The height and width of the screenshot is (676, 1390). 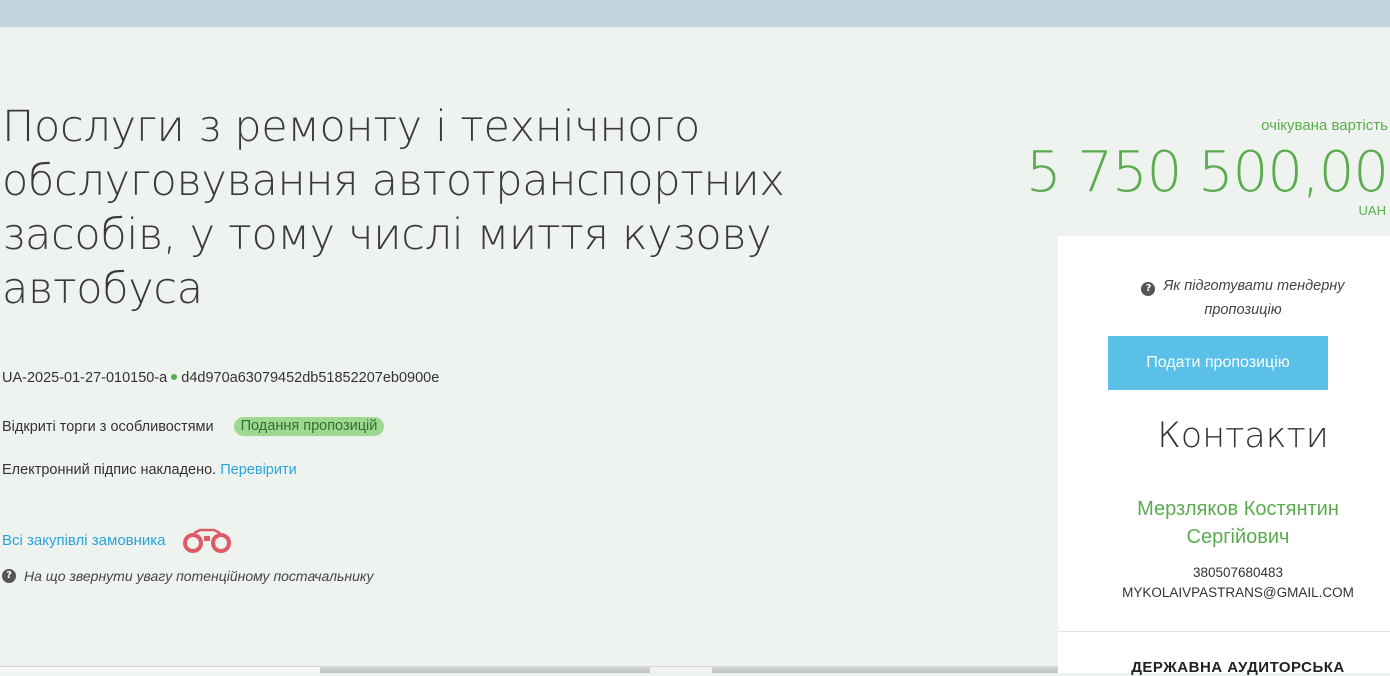 What do you see at coordinates (1253, 298) in the screenshot?
I see `howto-bid-text: Як підготувати тендерну пропозицію` at bounding box center [1253, 298].